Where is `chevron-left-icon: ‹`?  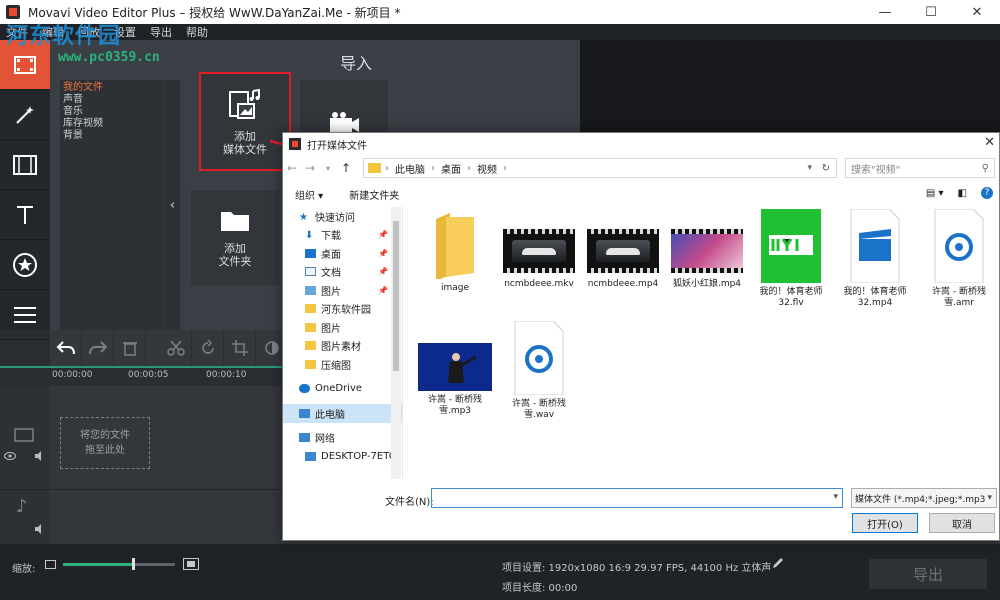 chevron-left-icon: ‹ is located at coordinates (172, 205).